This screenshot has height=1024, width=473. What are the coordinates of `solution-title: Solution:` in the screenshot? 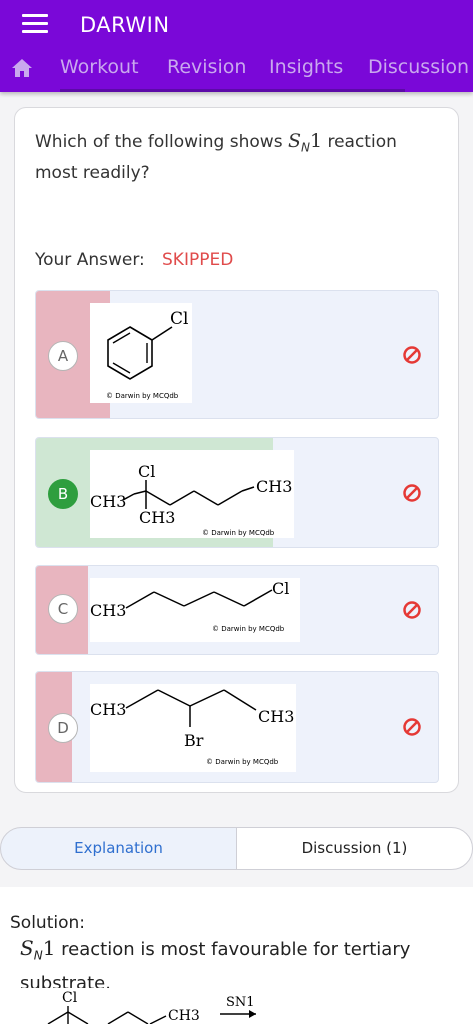 It's located at (47, 923).